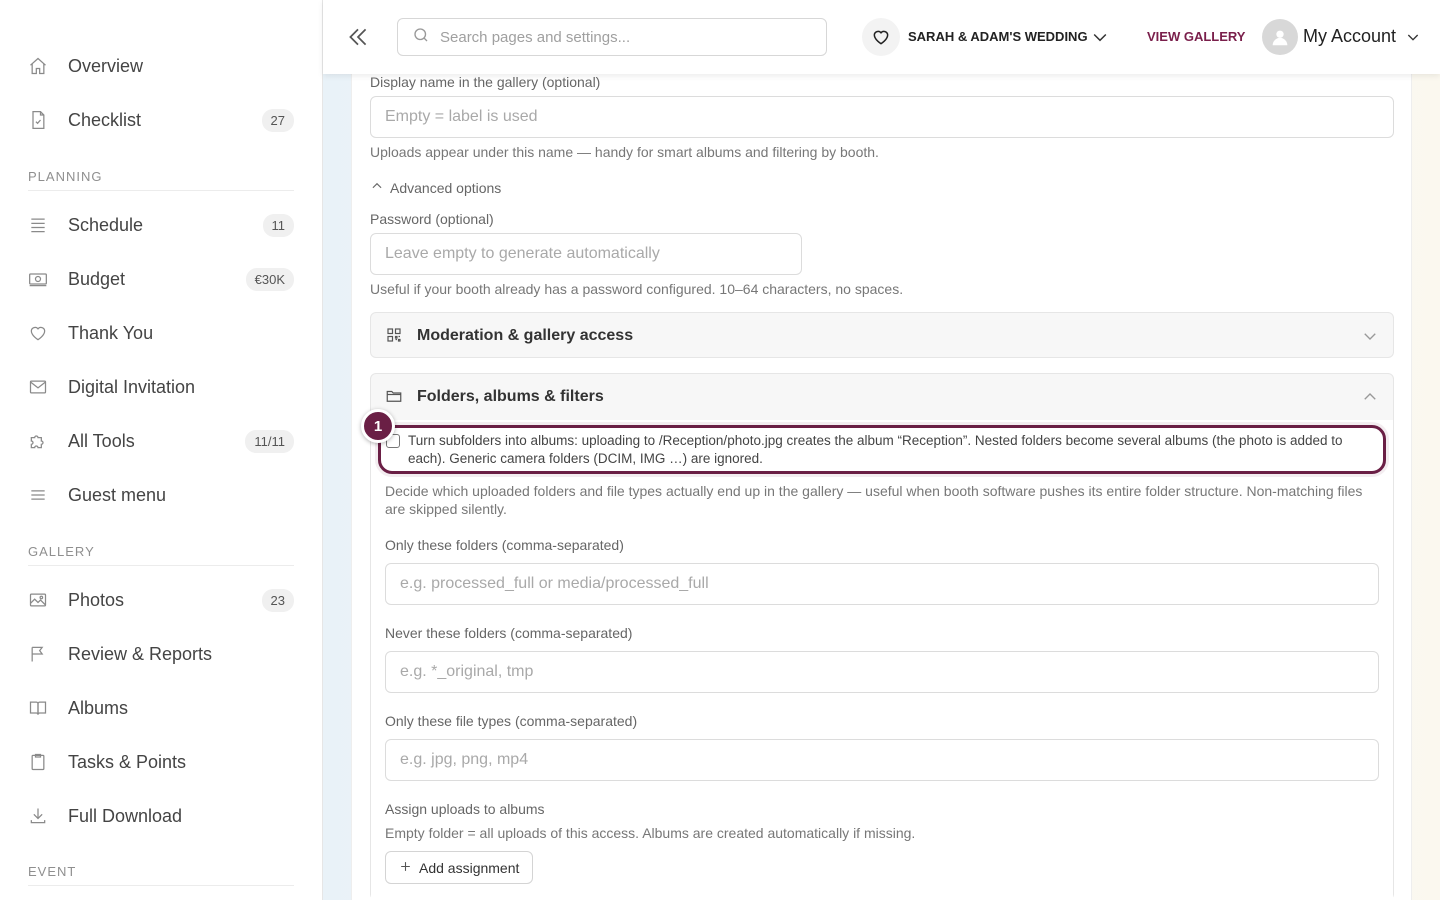  I want to click on event-heart-icon, so click(881, 37).